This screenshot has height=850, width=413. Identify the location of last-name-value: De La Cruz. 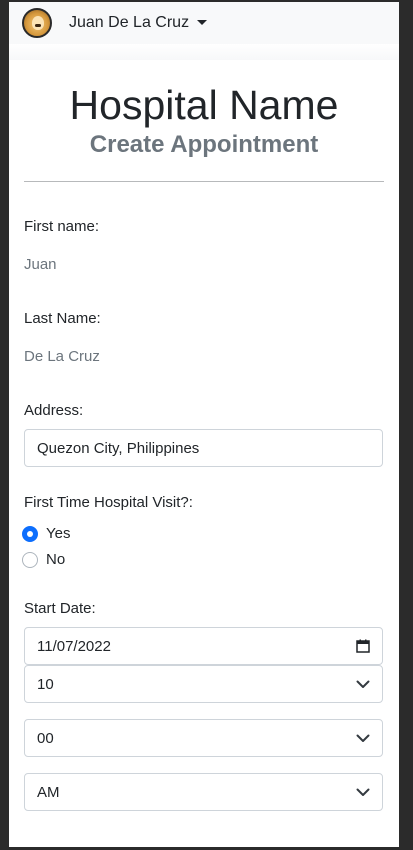
(62, 356).